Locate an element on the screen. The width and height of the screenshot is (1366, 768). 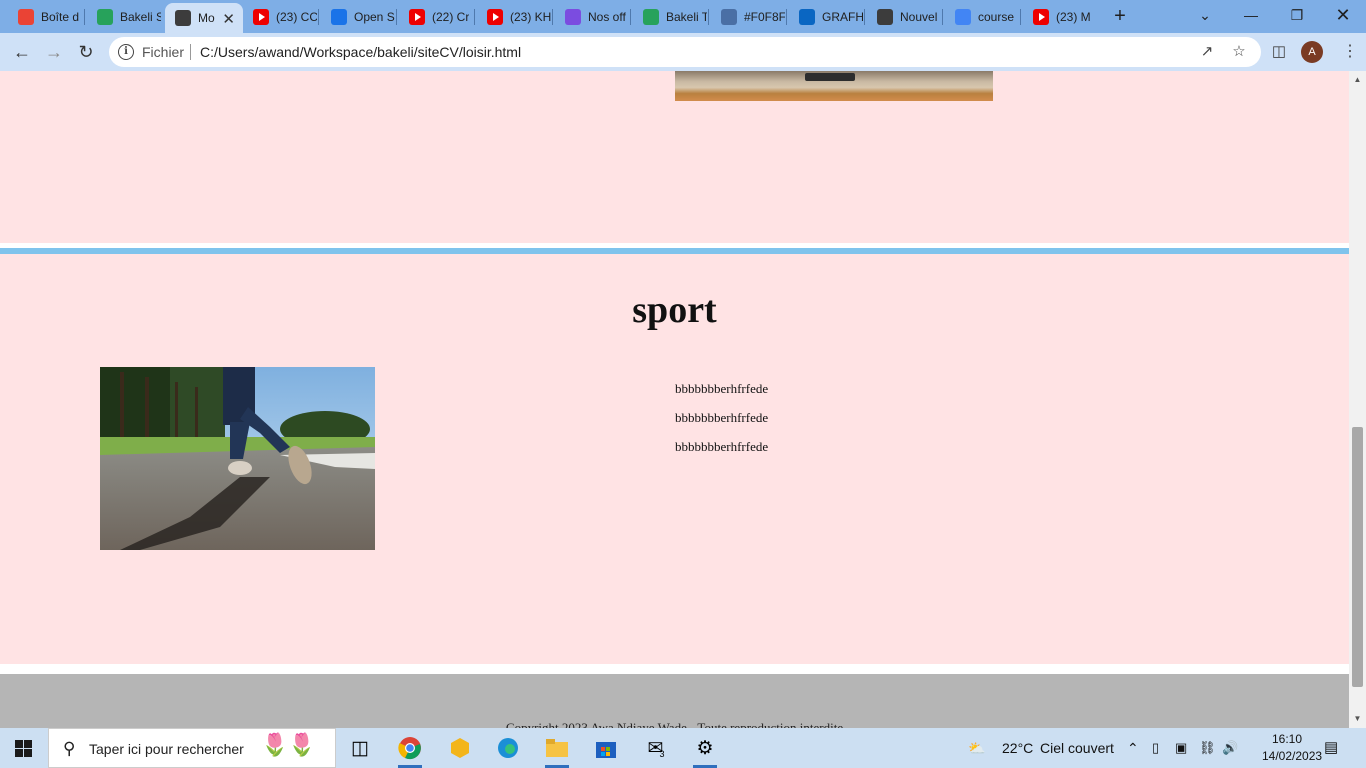
tab-title: Nouvel is located at coordinates (919, 16).